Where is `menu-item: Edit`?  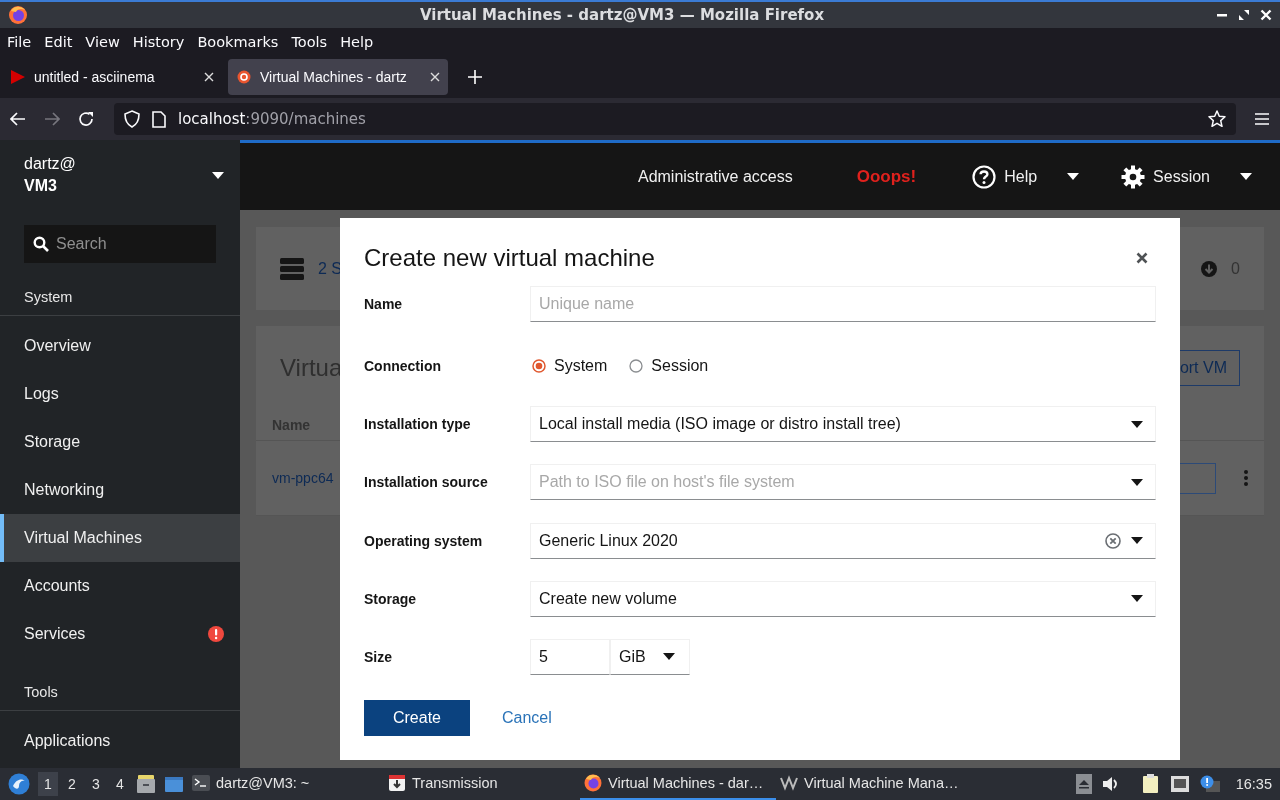 menu-item: Edit is located at coordinates (58, 41).